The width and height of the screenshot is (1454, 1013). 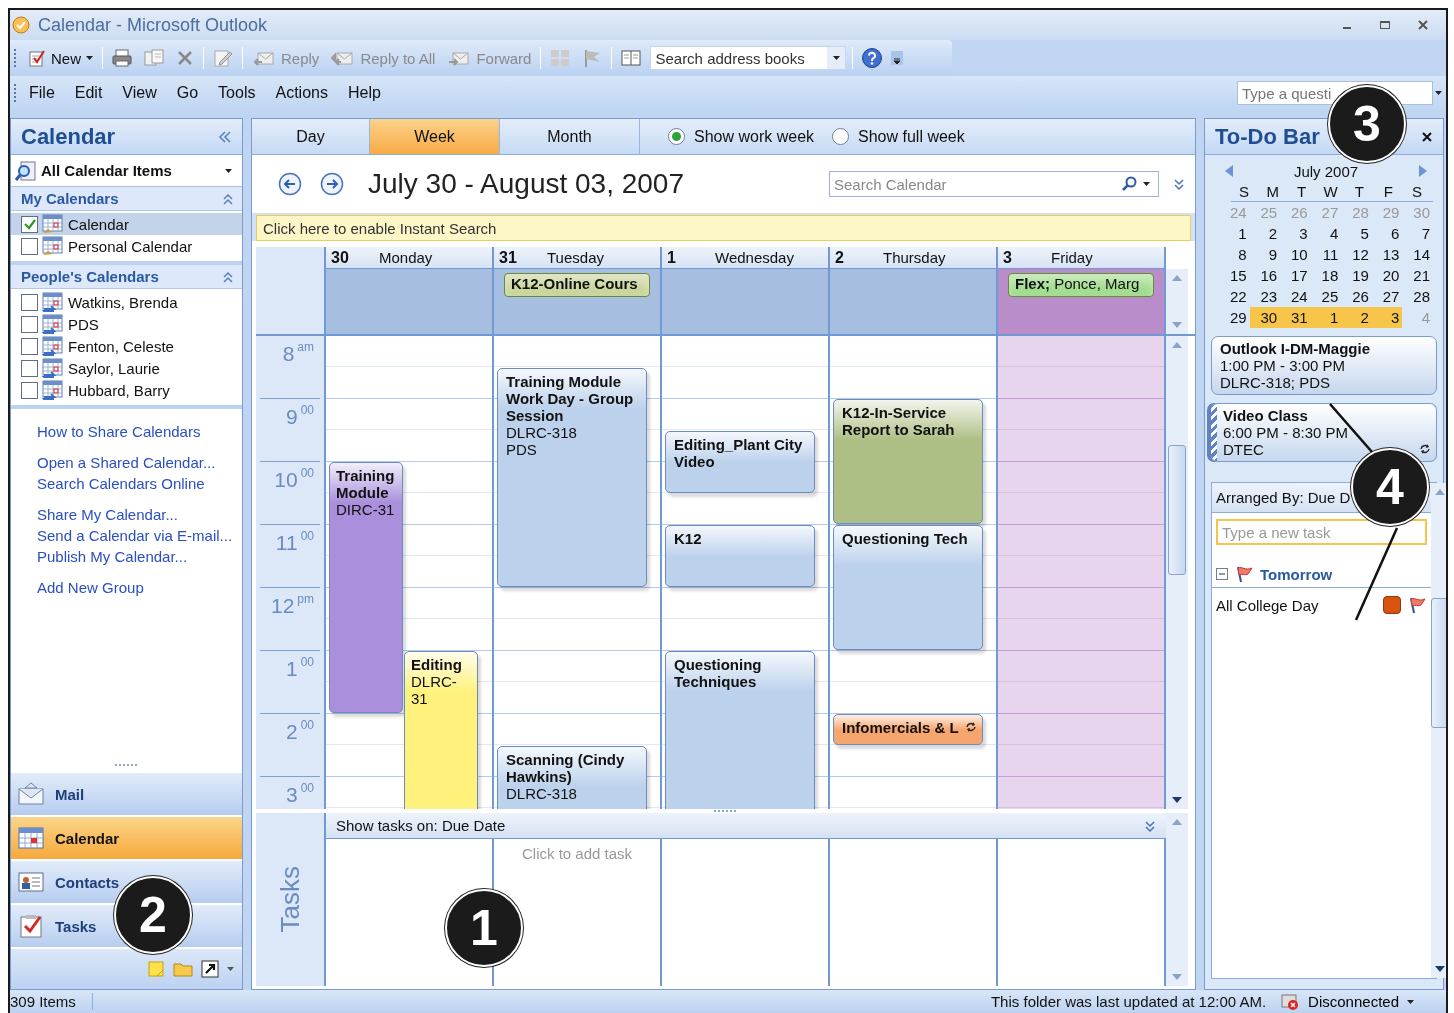 What do you see at coordinates (570, 398) in the screenshot?
I see `event-title: Training Module Work Day - Group Session` at bounding box center [570, 398].